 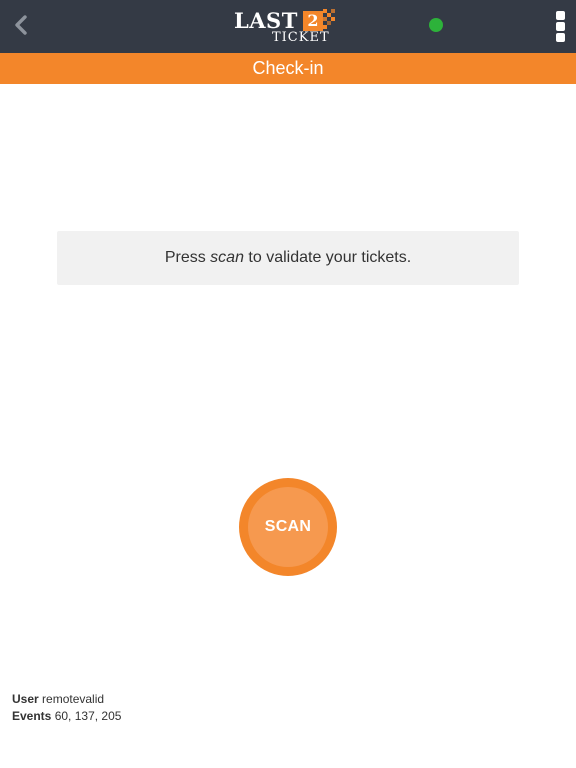 I want to click on logo-text-sub: TICKET, so click(x=301, y=37).